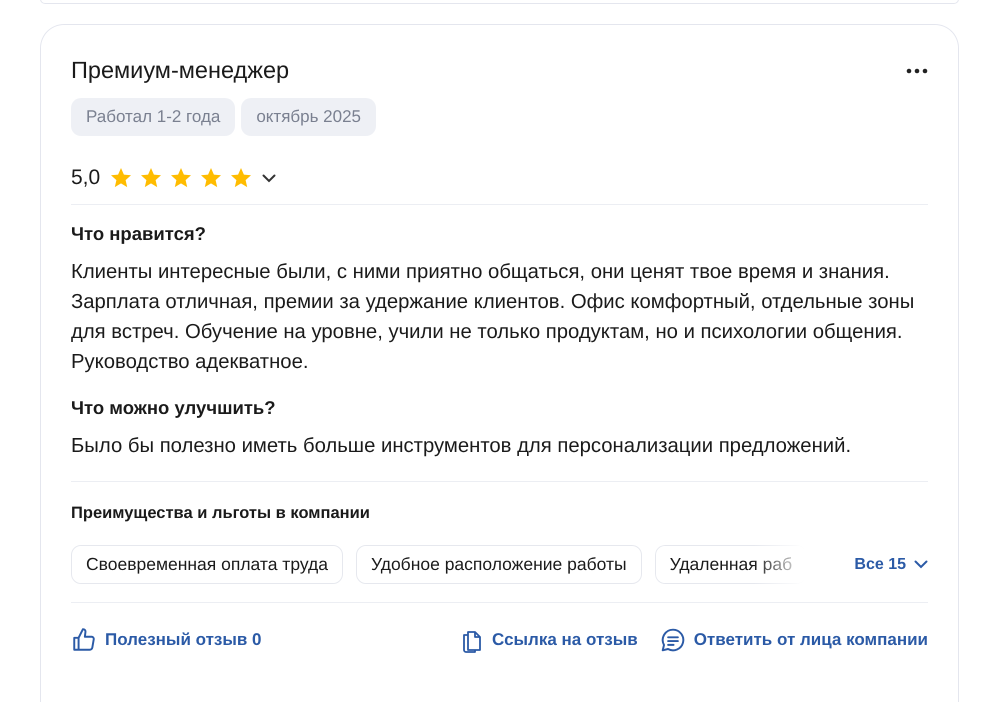  I want to click on section-heading: Что нравится?, so click(139, 234).